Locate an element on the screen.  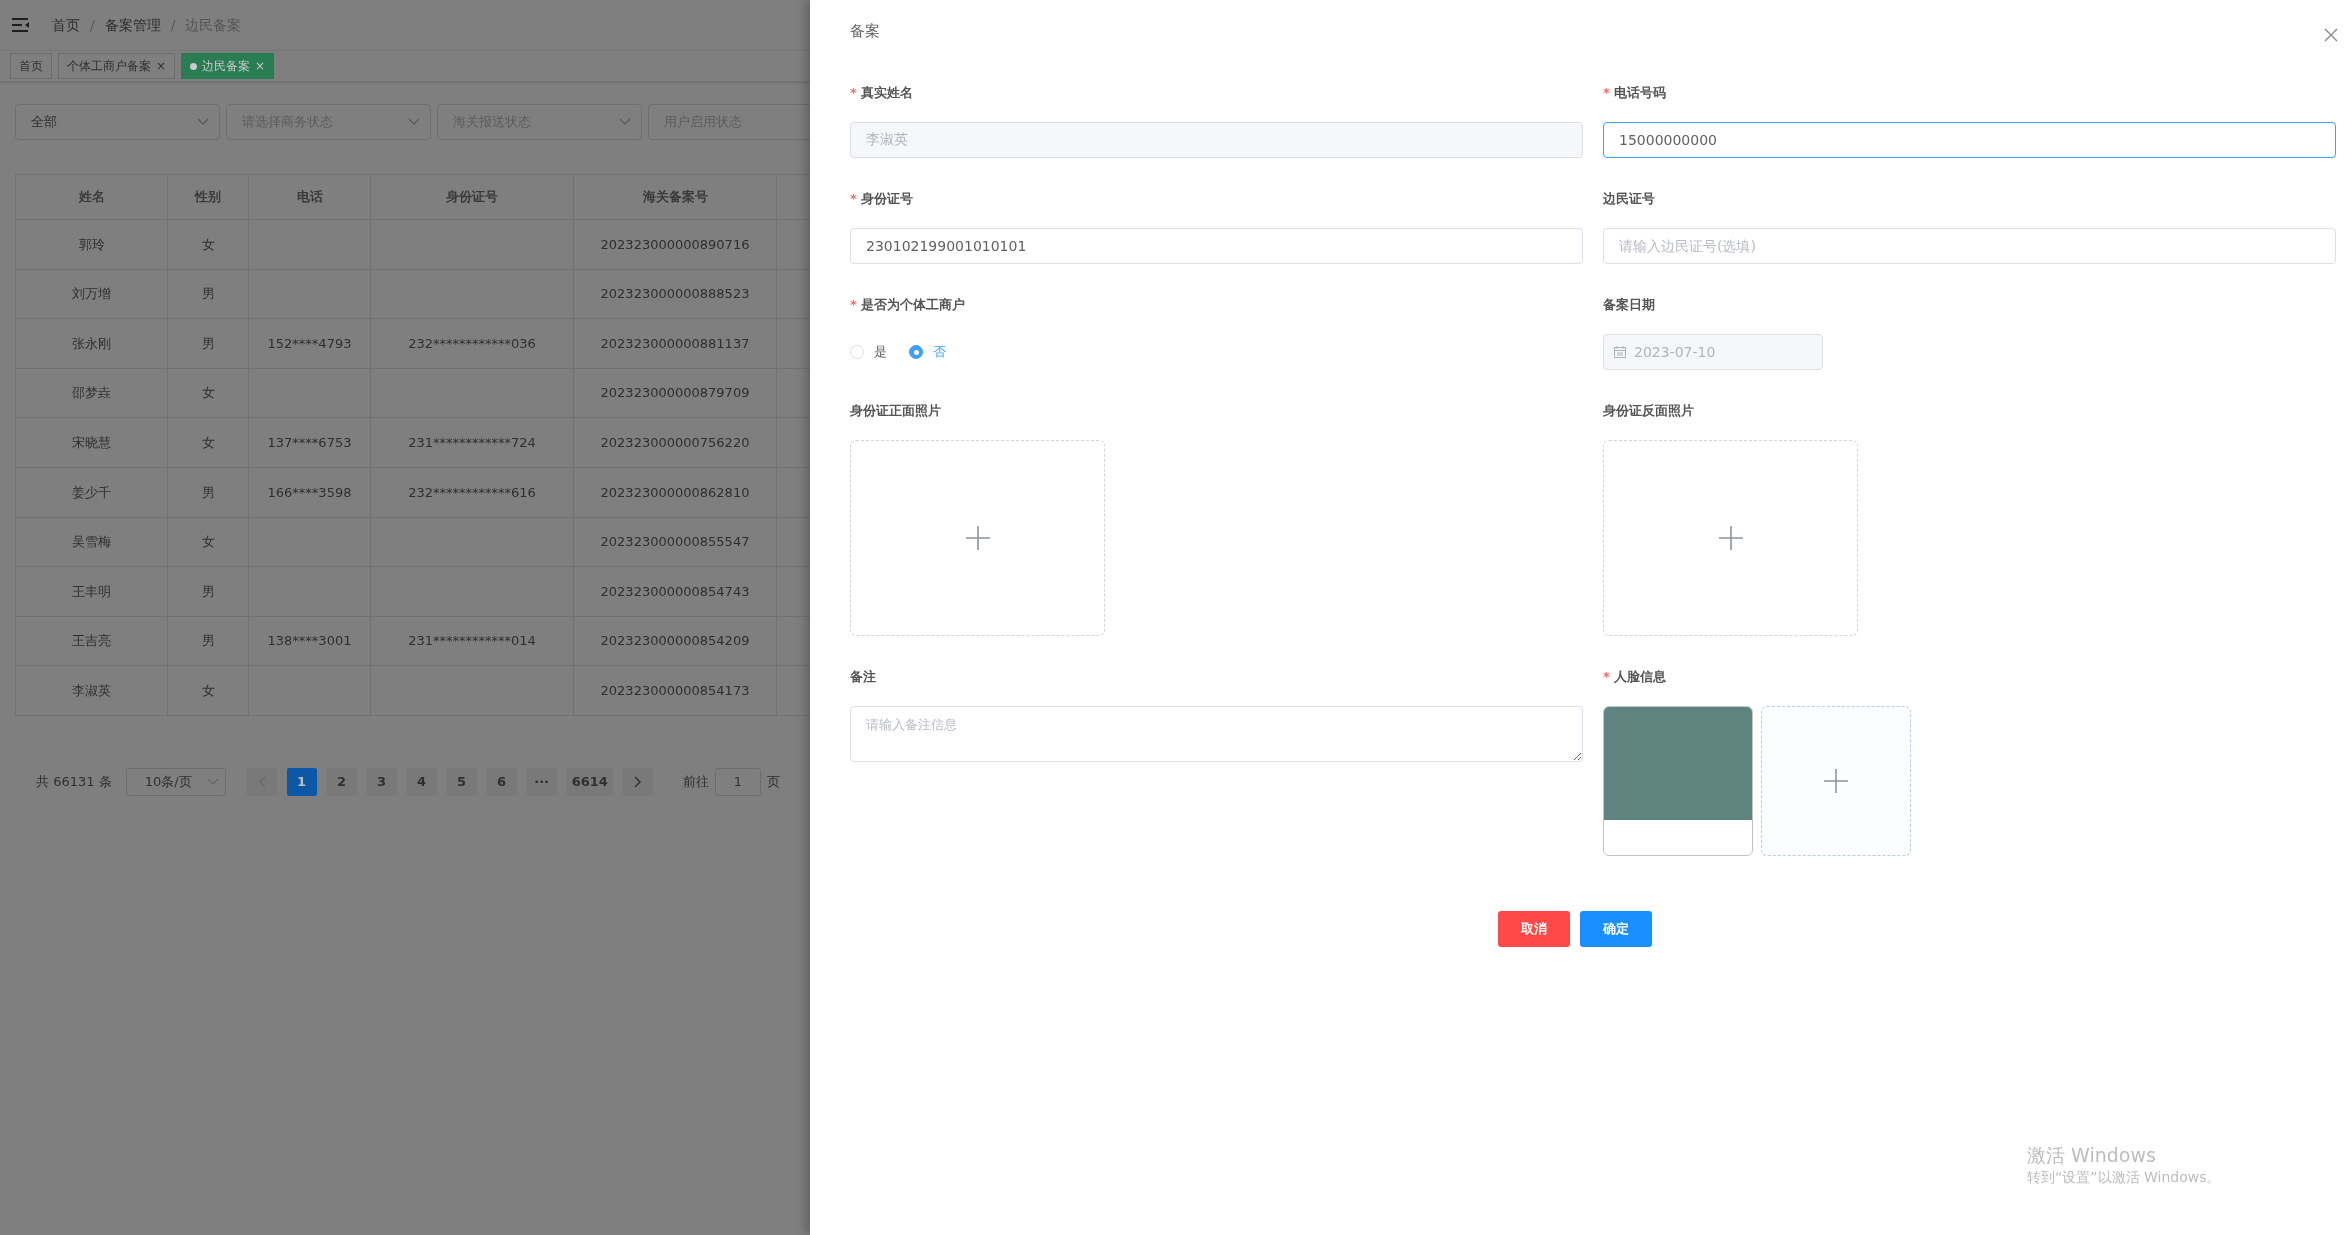
os-notice-text: 转到“设置”以激活 Windows。 is located at coordinates (2124, 1177).